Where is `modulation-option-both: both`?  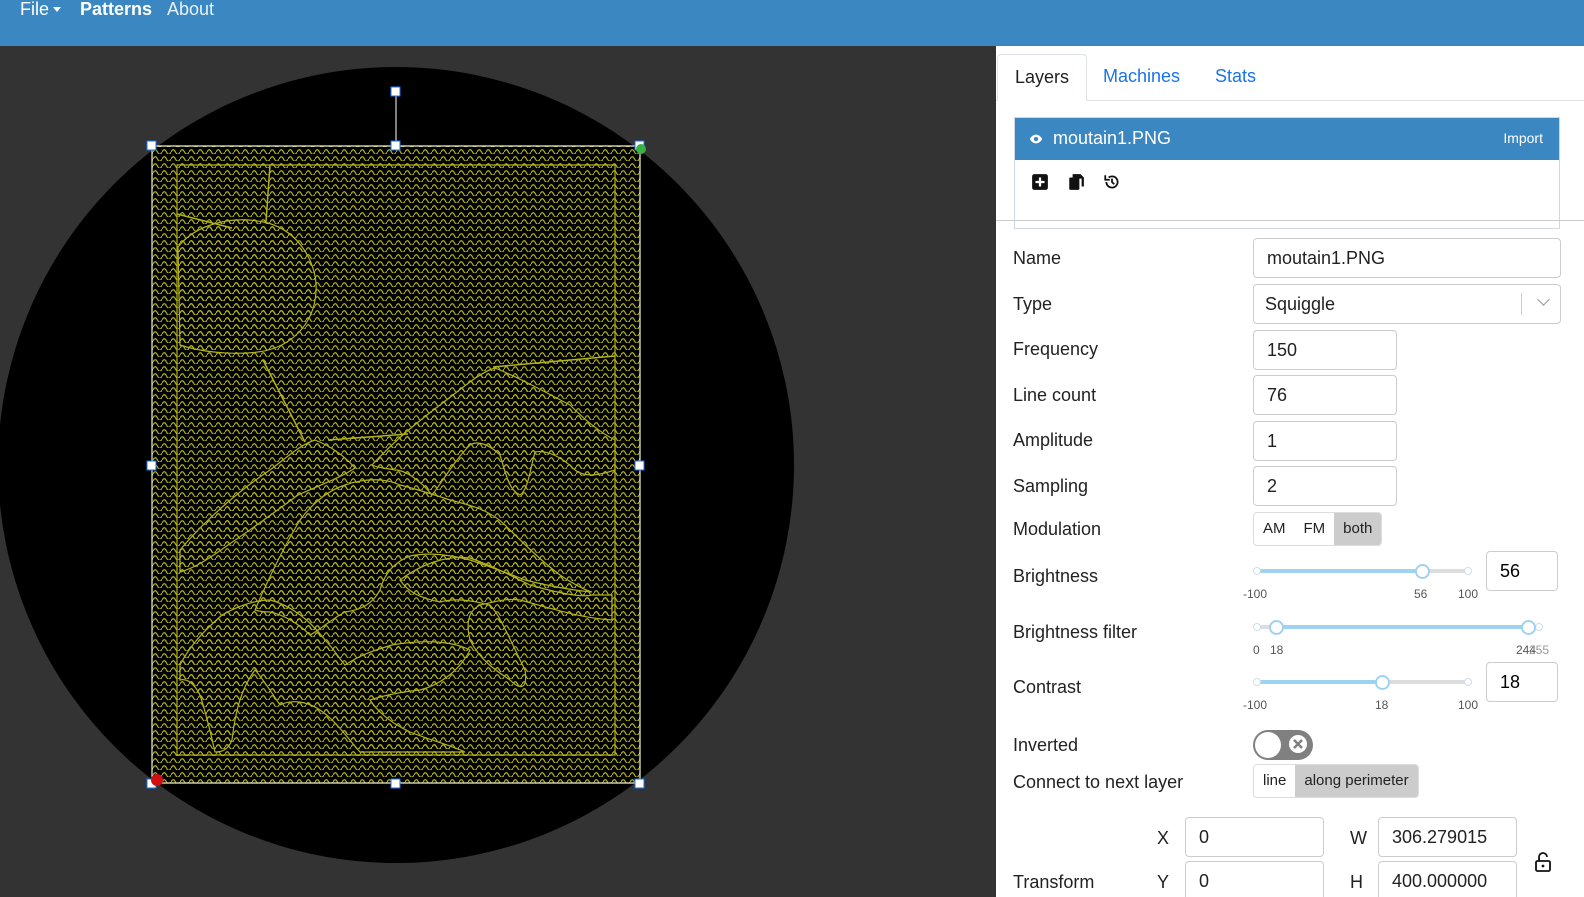 modulation-option-both: both is located at coordinates (1358, 529).